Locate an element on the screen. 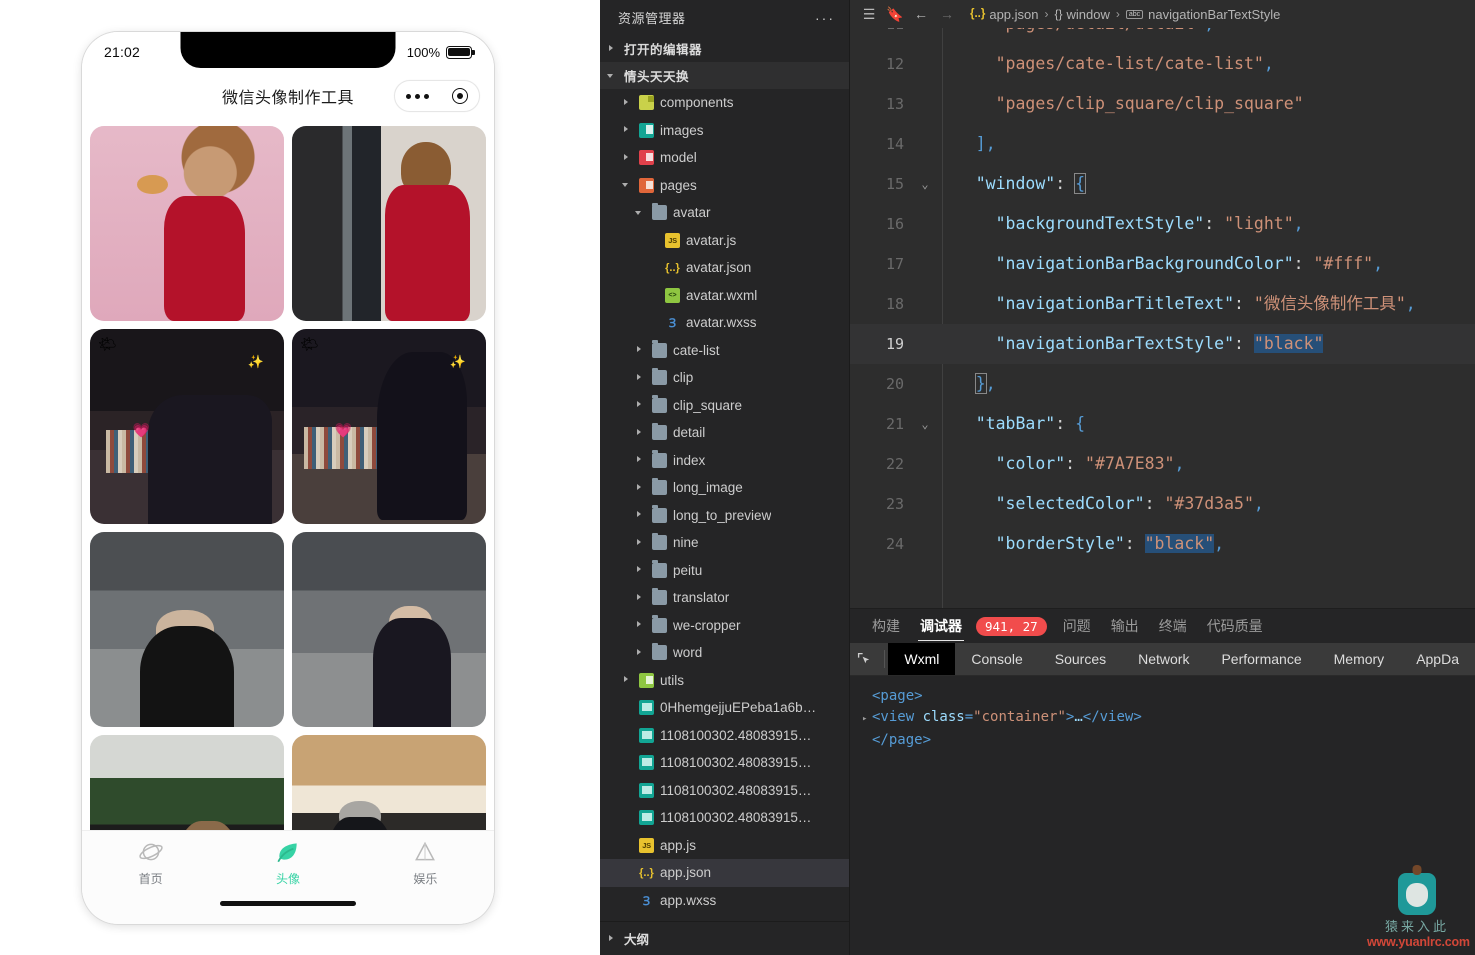 This screenshot has height=955, width=1475. panel-tab-调试器: 调试器 is located at coordinates (941, 626).